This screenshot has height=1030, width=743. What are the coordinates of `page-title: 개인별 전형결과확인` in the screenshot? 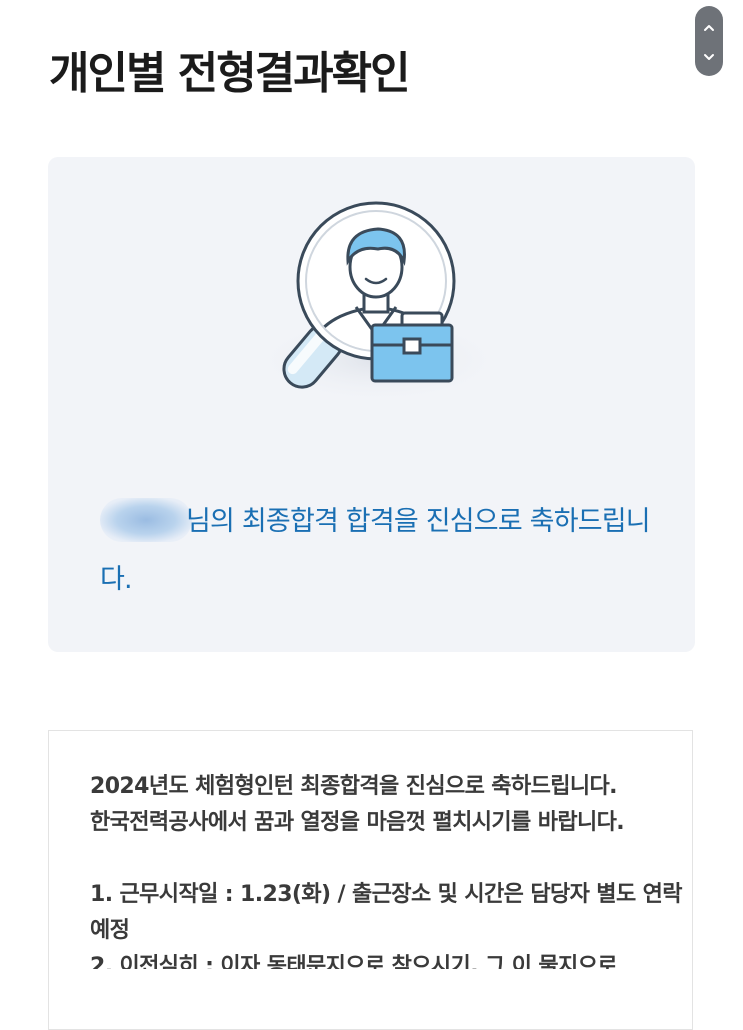 It's located at (230, 73).